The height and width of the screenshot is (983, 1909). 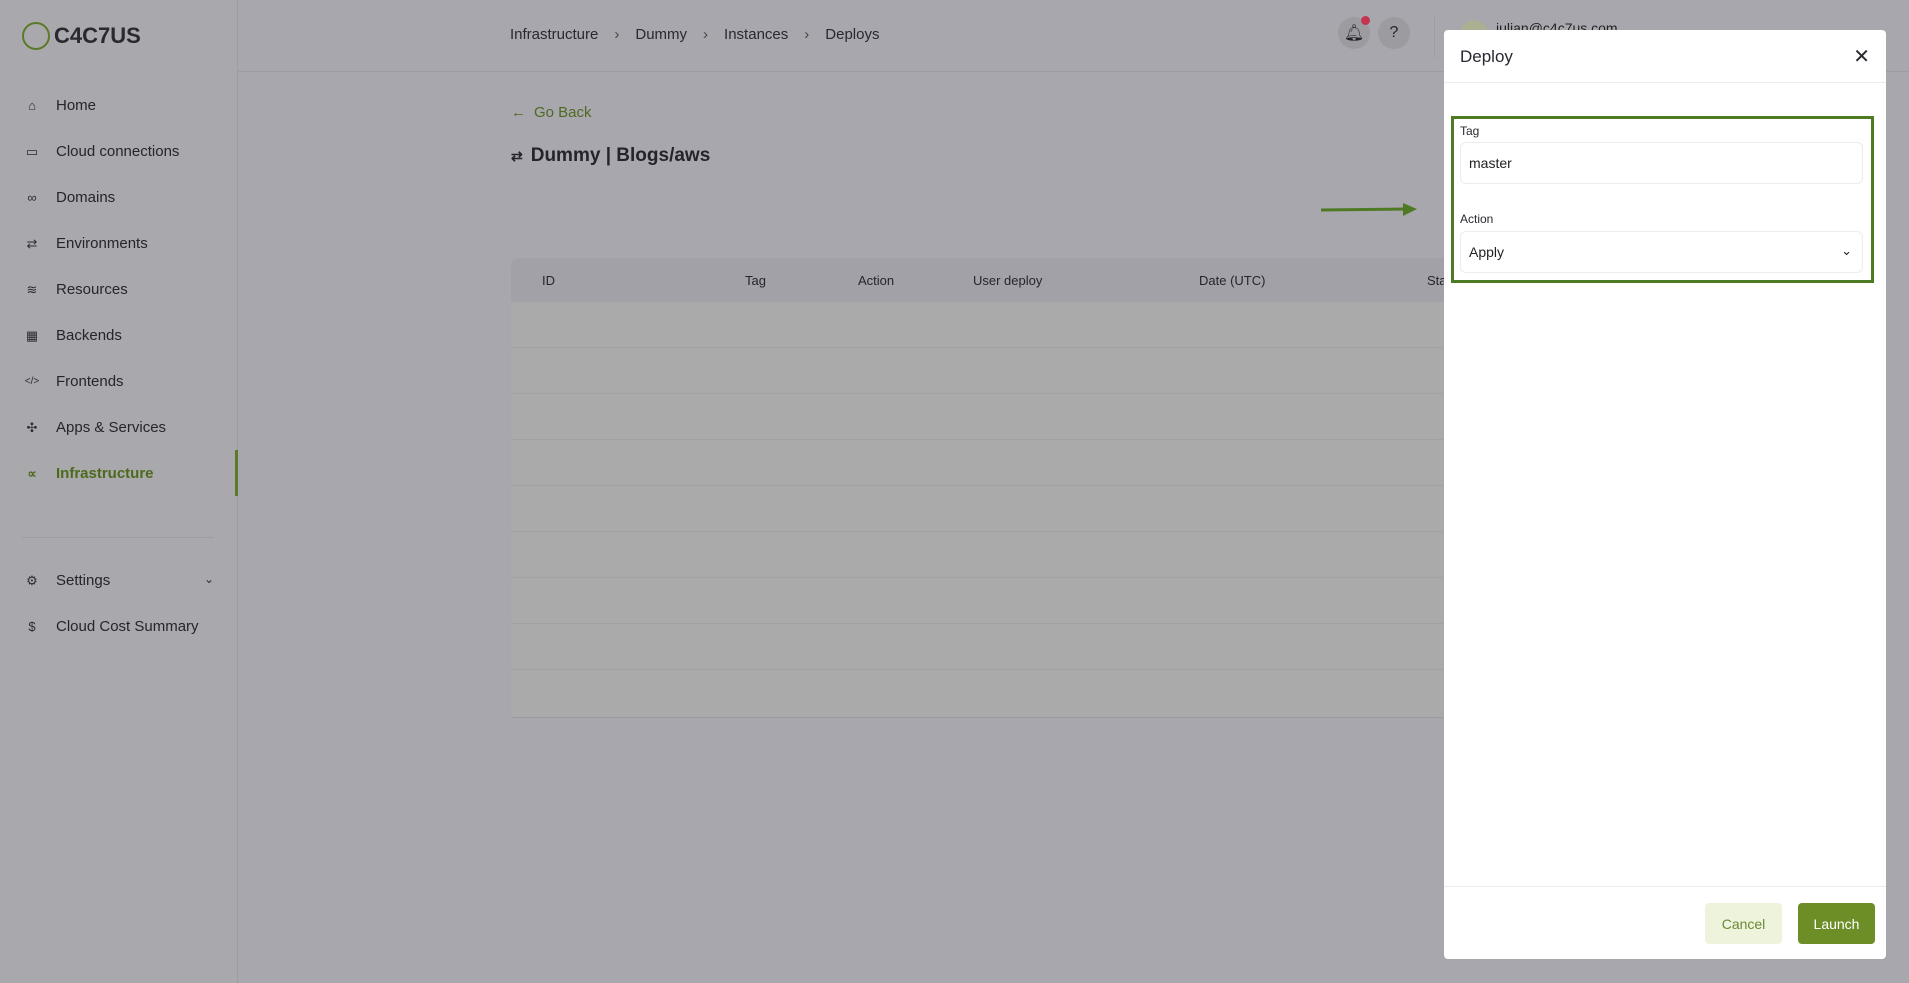 I want to click on column-user-deploy: User deploy, so click(x=1008, y=280).